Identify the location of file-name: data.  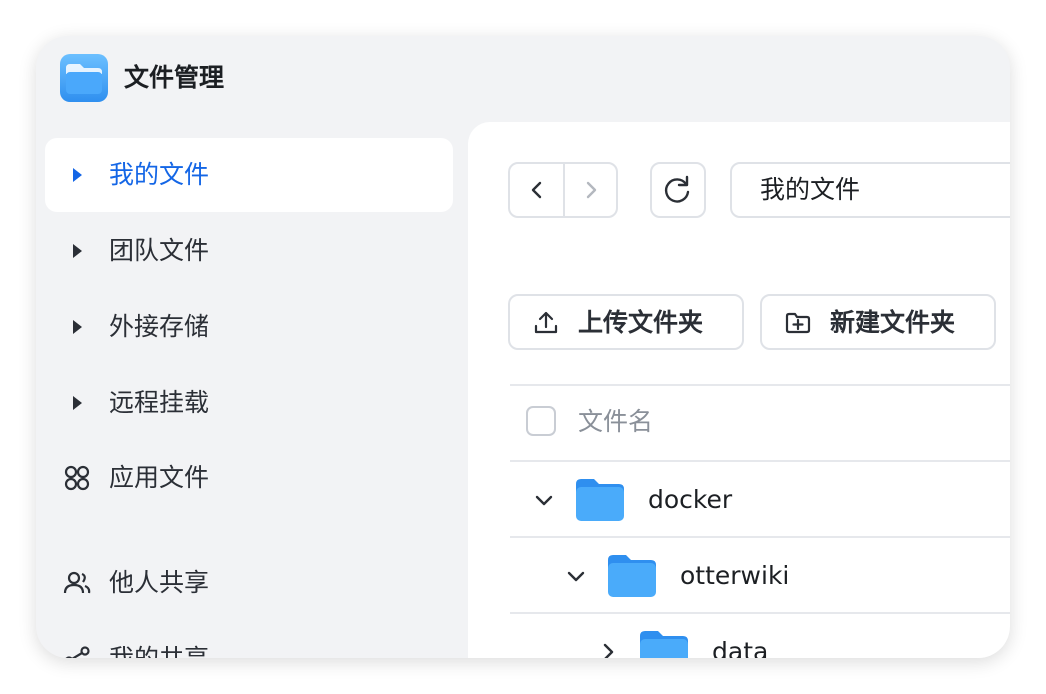
(740, 647).